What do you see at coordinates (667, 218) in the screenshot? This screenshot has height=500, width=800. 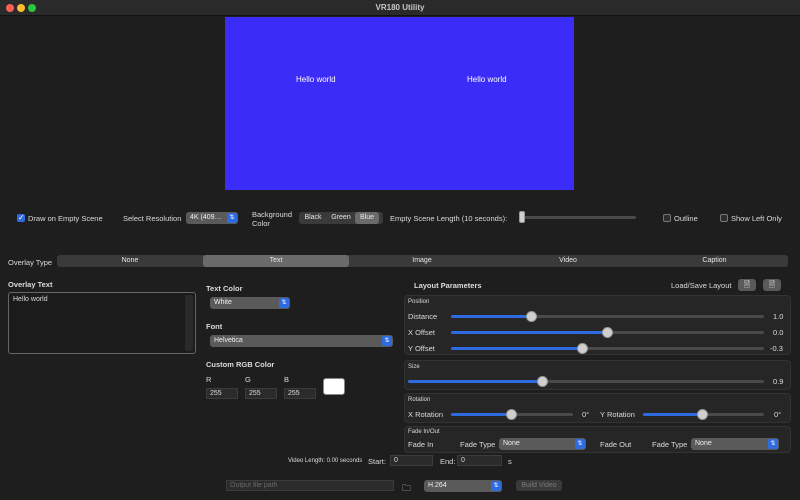 I see `outline-checkbox` at bounding box center [667, 218].